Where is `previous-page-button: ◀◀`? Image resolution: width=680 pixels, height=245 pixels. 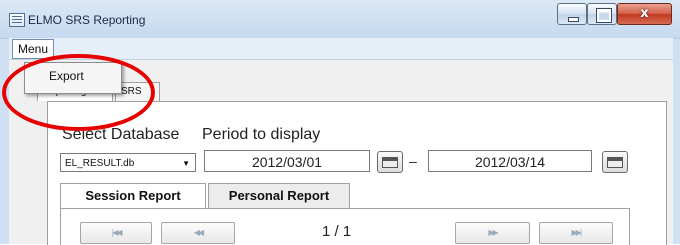 previous-page-button: ◀◀ is located at coordinates (198, 233).